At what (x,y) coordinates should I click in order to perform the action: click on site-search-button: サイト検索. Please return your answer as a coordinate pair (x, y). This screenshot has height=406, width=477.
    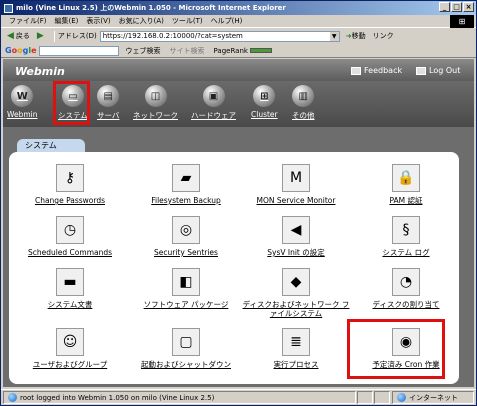
    Looking at the image, I should click on (187, 51).